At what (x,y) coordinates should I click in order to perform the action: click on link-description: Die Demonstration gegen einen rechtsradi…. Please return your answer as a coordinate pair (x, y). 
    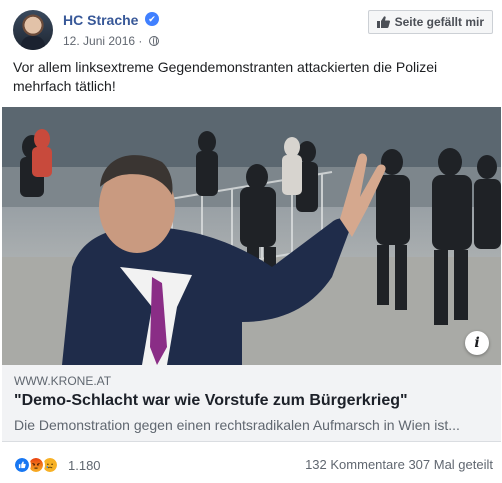
    Looking at the image, I should click on (237, 425).